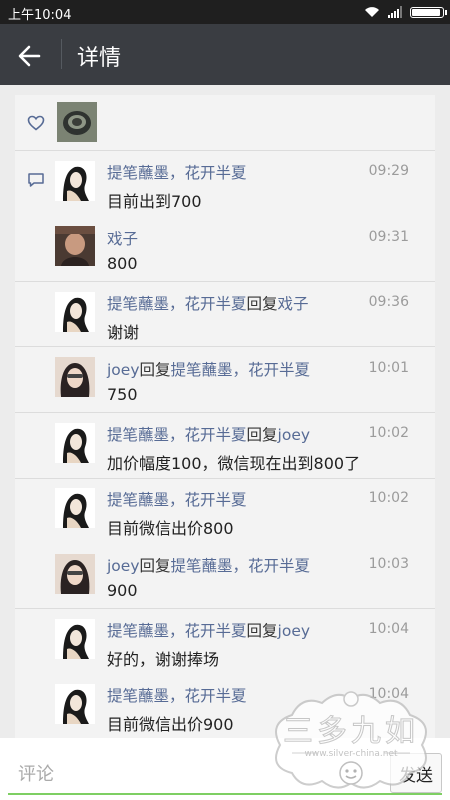  Describe the element at coordinates (388, 564) in the screenshot. I see `comment-time: 10:03` at that location.